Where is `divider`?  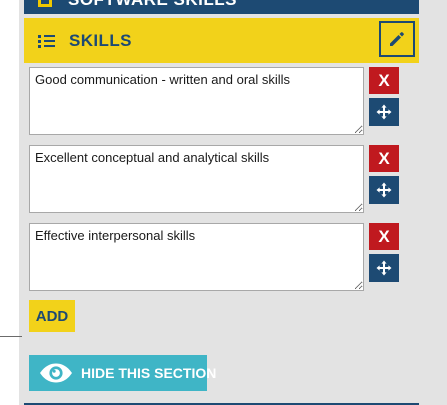 divider is located at coordinates (11, 336).